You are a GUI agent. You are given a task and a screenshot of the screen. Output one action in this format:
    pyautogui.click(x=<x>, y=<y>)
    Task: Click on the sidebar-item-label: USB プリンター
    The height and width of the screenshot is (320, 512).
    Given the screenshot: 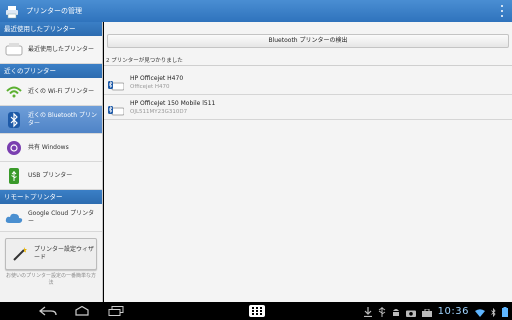 What is the action you would take?
    pyautogui.click(x=50, y=175)
    